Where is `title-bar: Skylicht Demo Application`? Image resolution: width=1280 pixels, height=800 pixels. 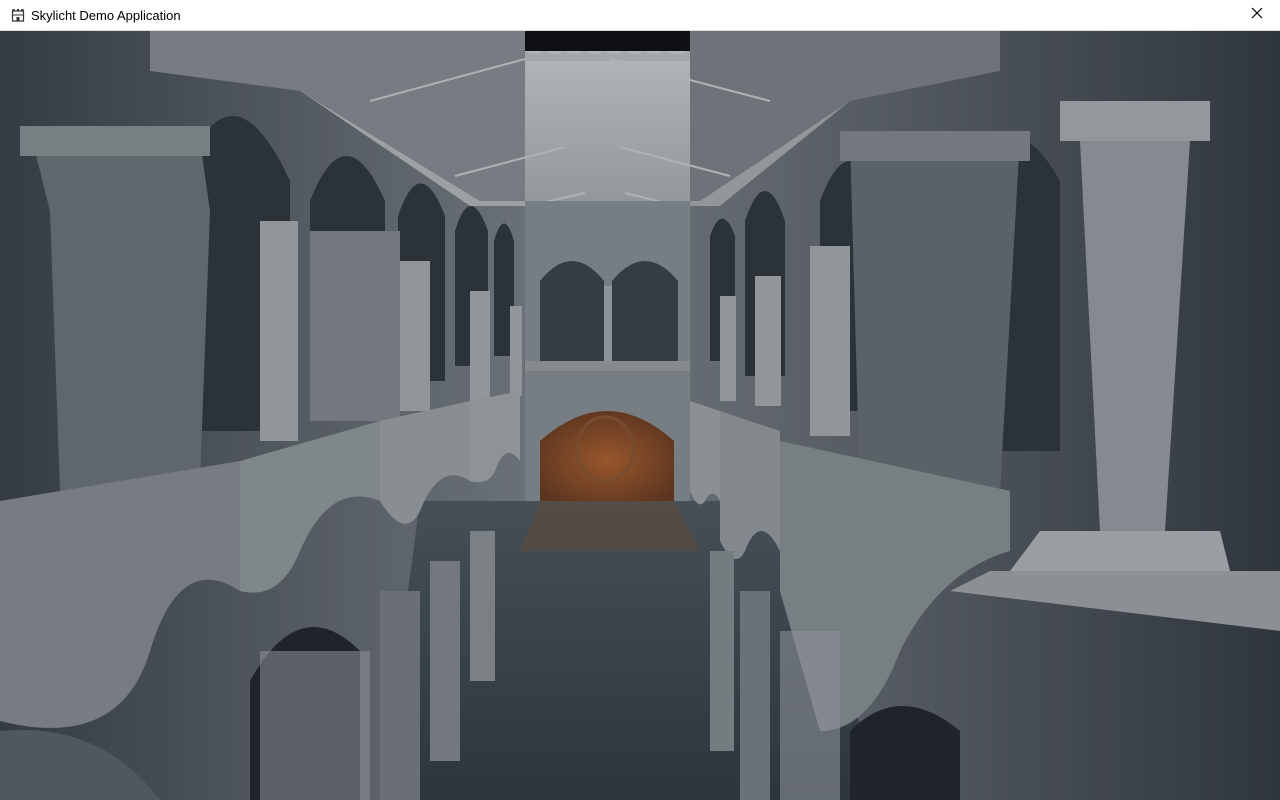
title-bar: Skylicht Demo Application is located at coordinates (640, 15).